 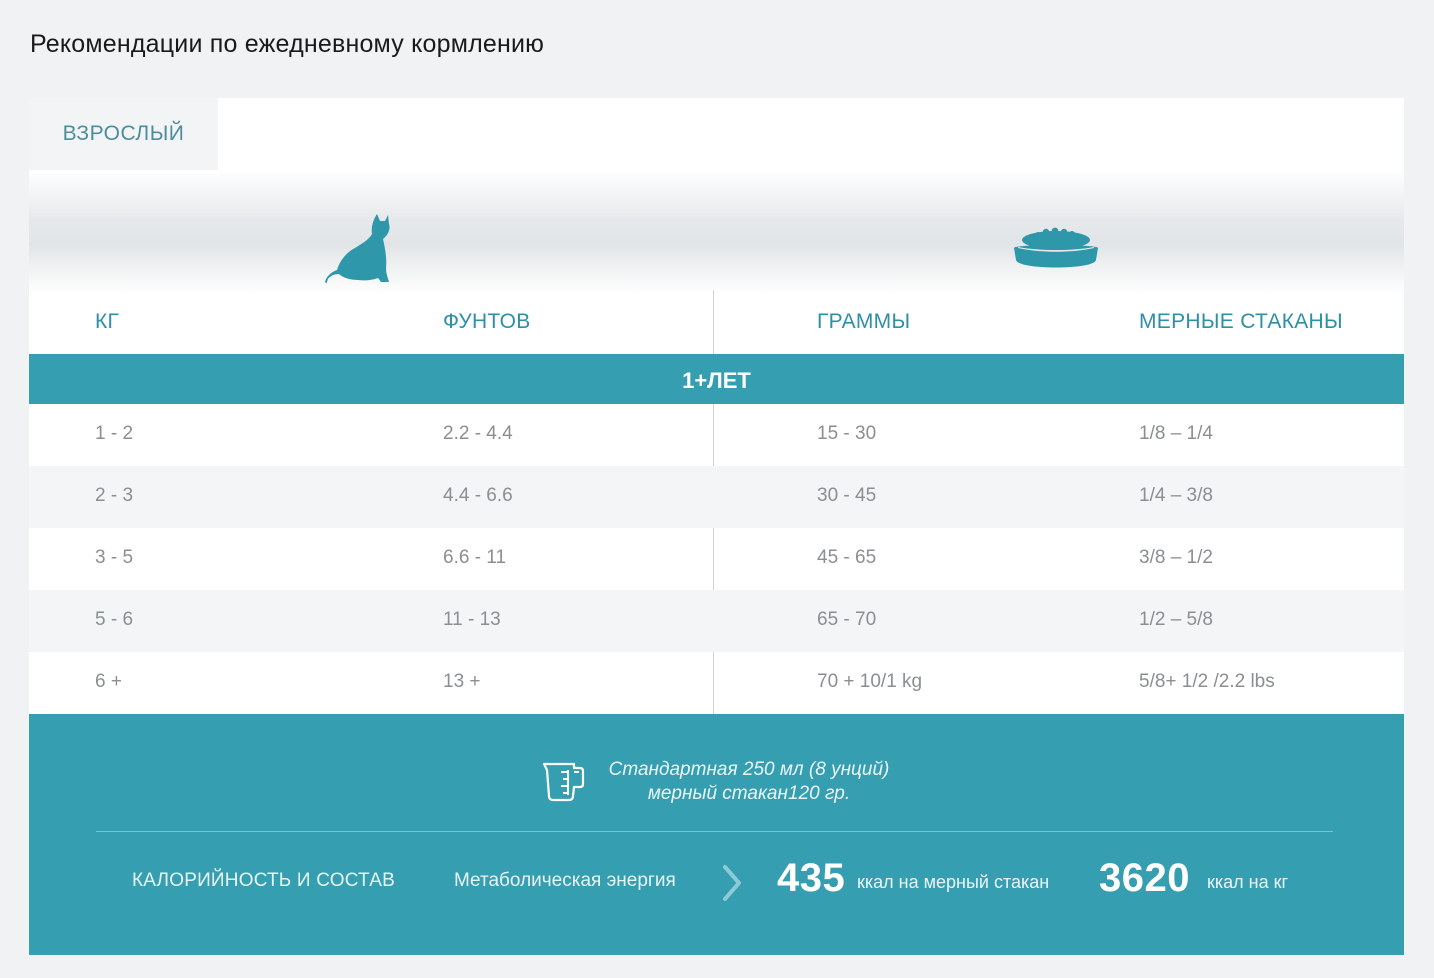 What do you see at coordinates (716, 324) in the screenshot?
I see `table-header: КГ ФУНТОВ ГРАММЫ МЕРНЫЕ СТАКАНЫ` at bounding box center [716, 324].